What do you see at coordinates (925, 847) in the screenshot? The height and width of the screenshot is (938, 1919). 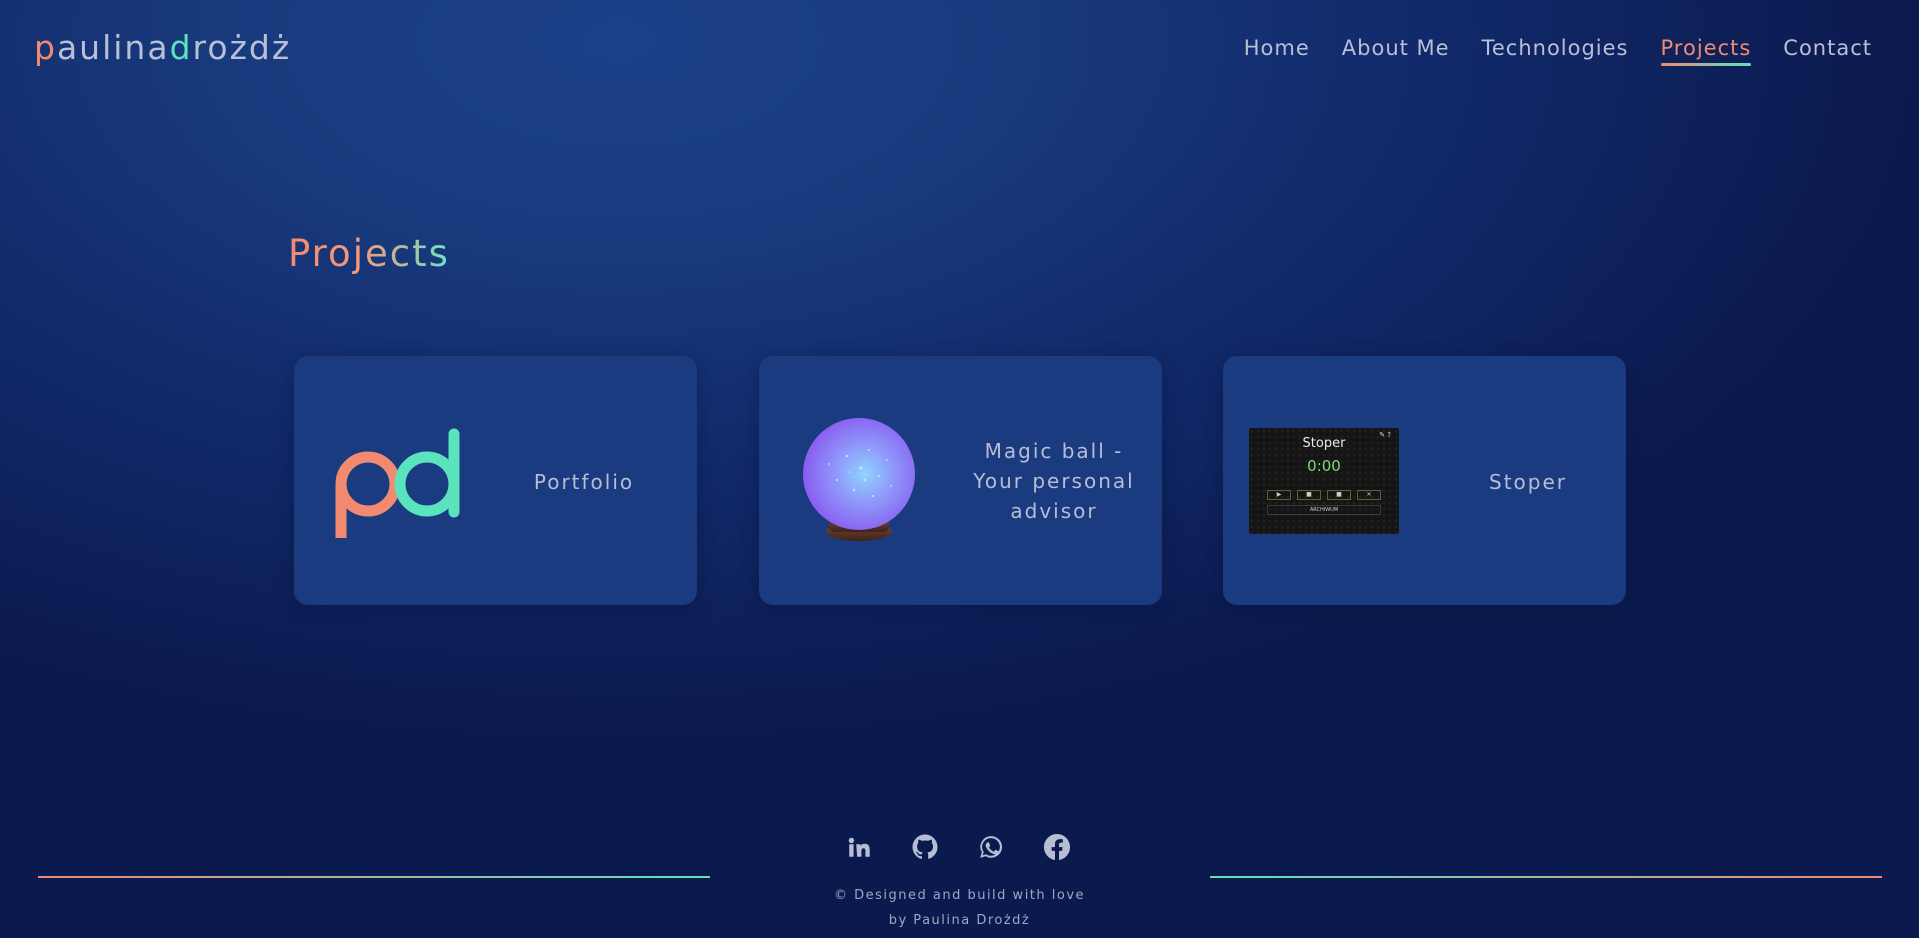 I see `github-icon` at bounding box center [925, 847].